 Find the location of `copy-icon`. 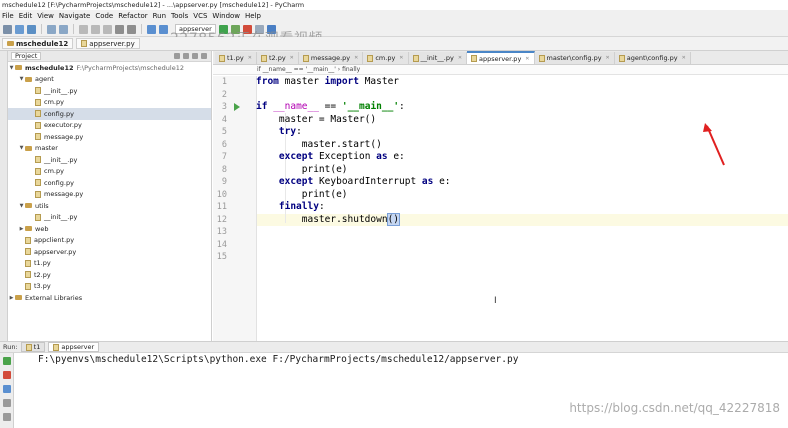

copy-icon is located at coordinates (95, 29).